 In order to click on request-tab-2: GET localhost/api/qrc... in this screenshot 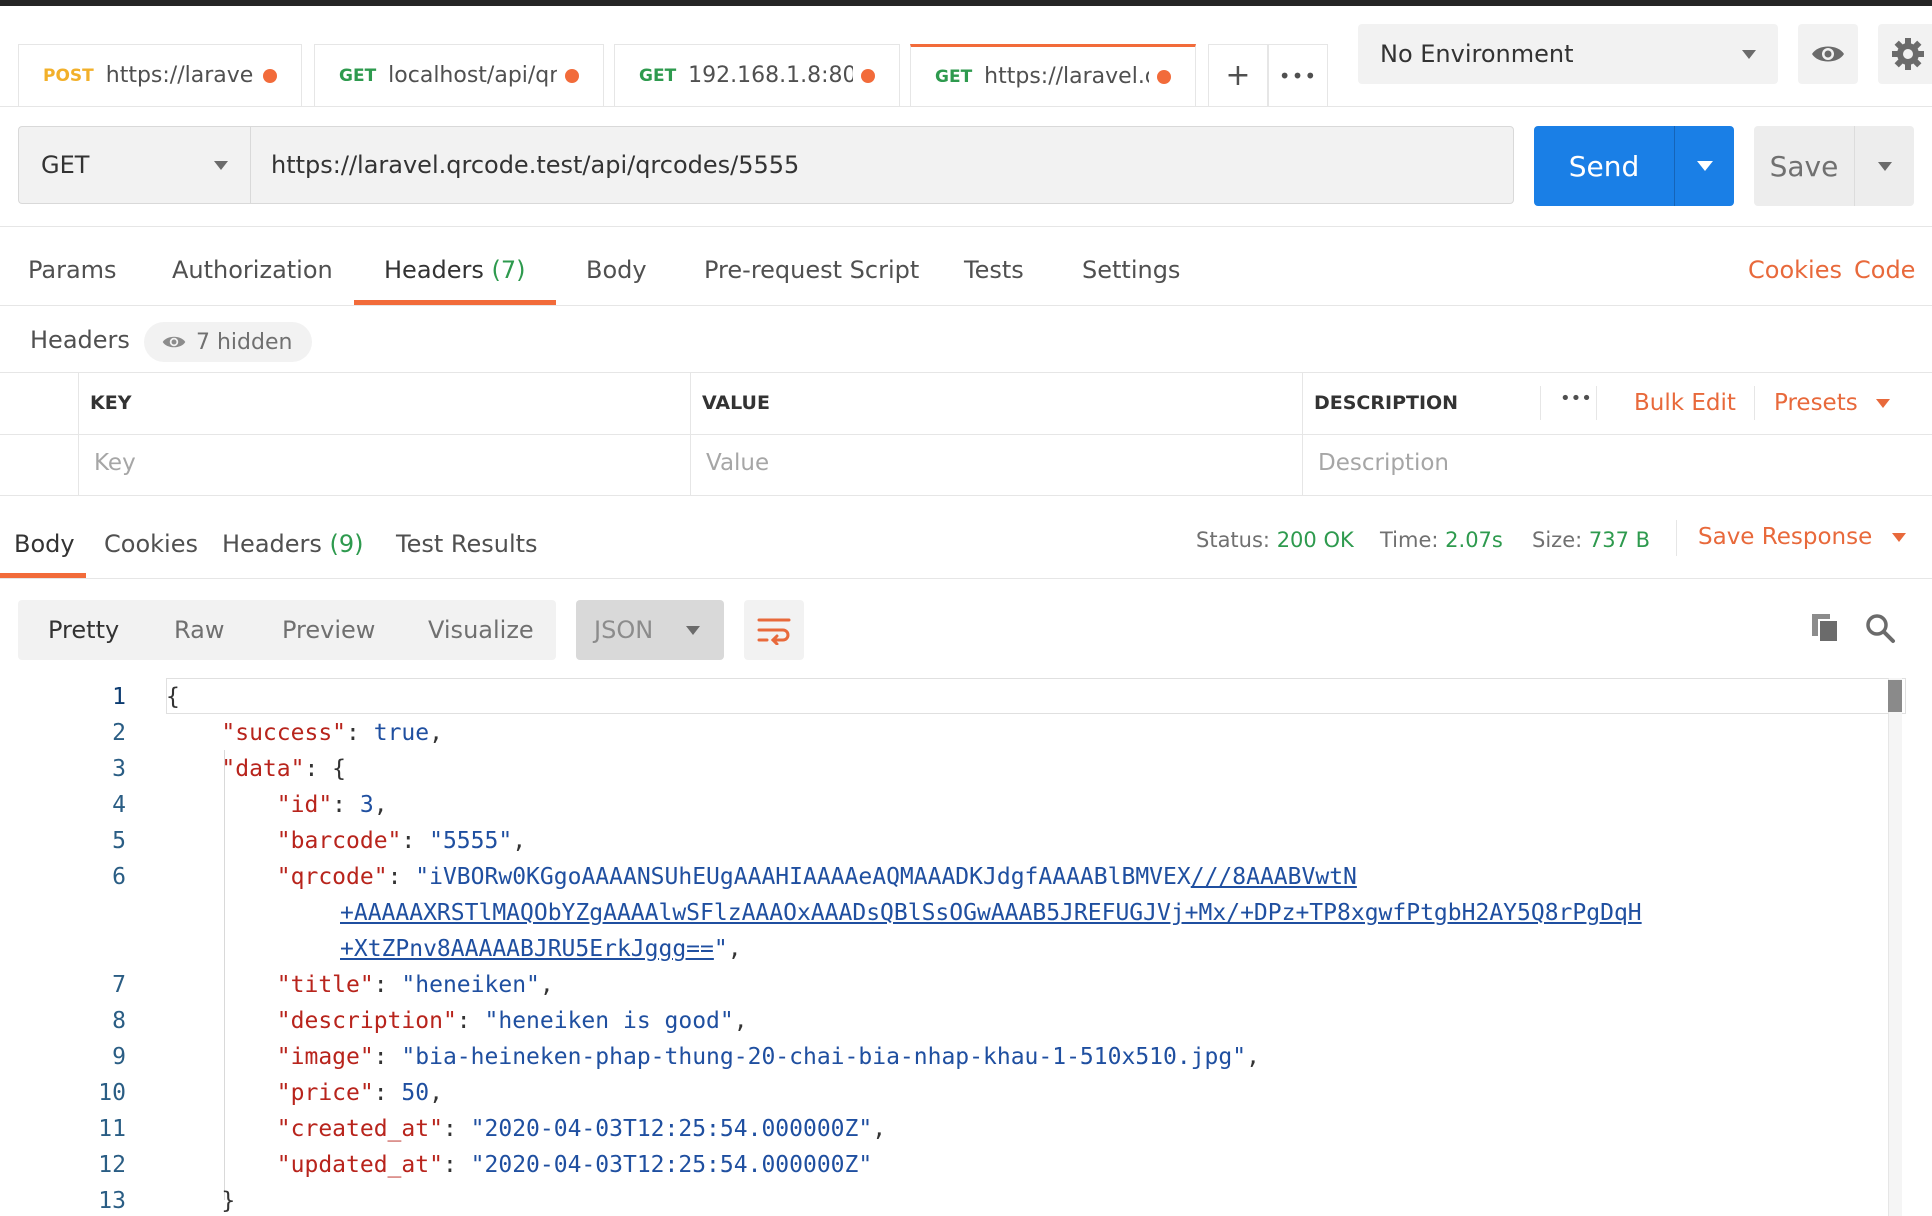, I will do `click(459, 75)`.